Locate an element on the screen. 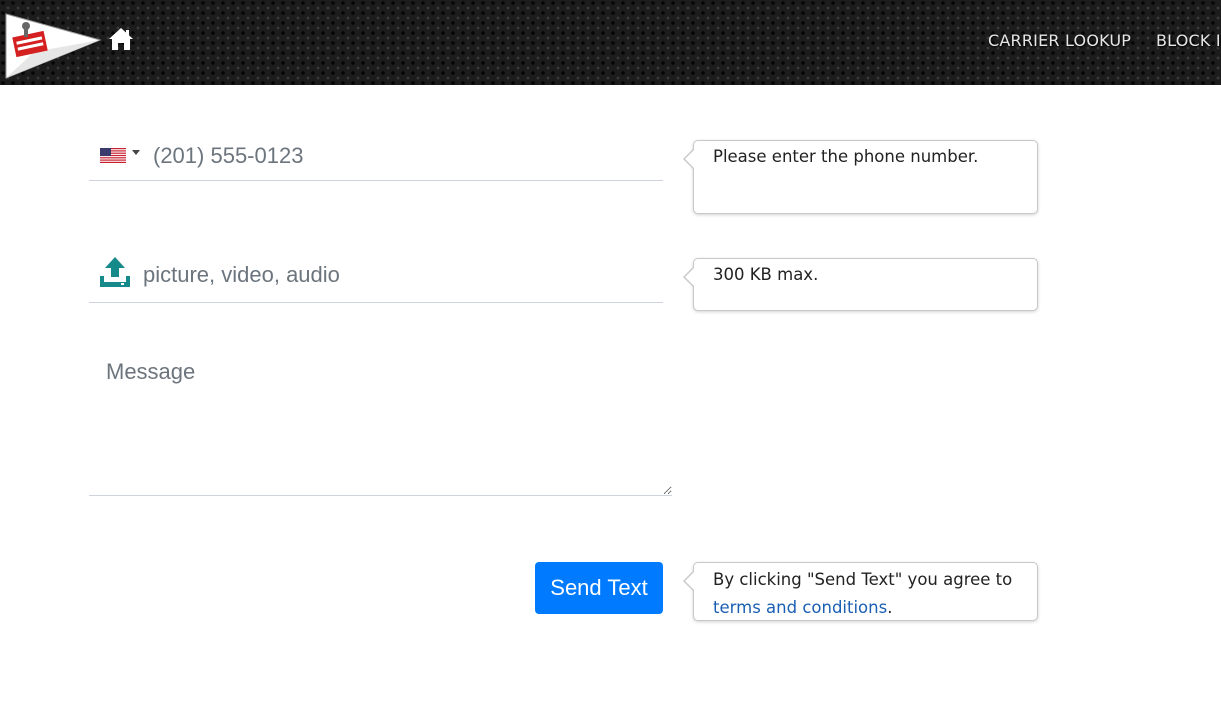 The image size is (1221, 714). phone-input is located at coordinates (403, 156).